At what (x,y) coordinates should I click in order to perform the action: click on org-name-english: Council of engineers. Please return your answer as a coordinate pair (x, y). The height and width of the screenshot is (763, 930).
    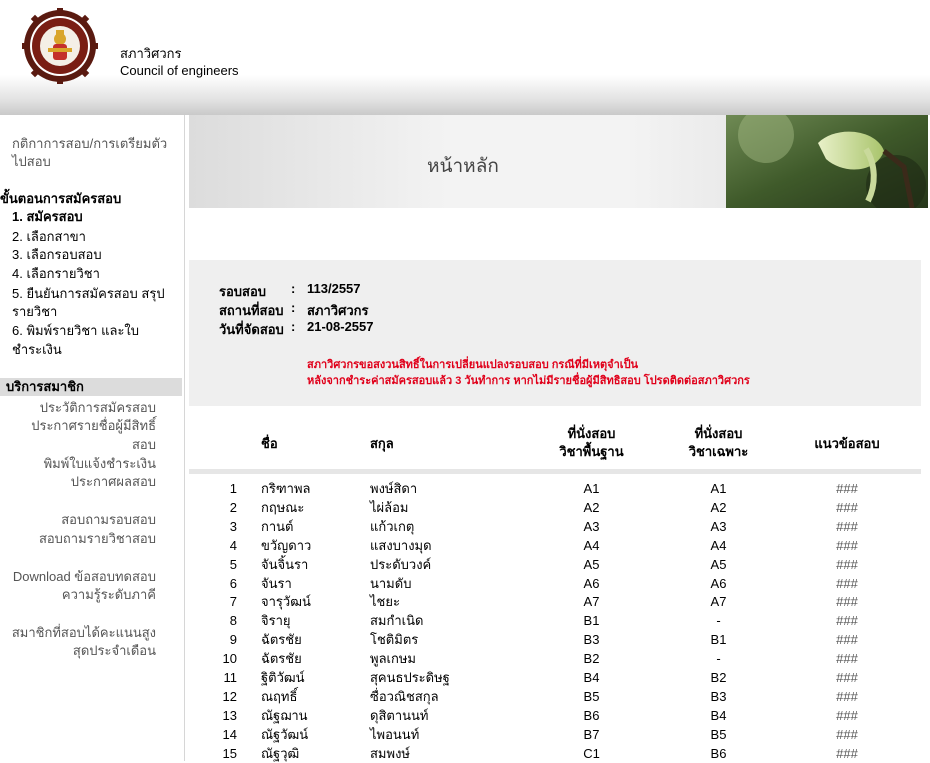
    Looking at the image, I should click on (179, 70).